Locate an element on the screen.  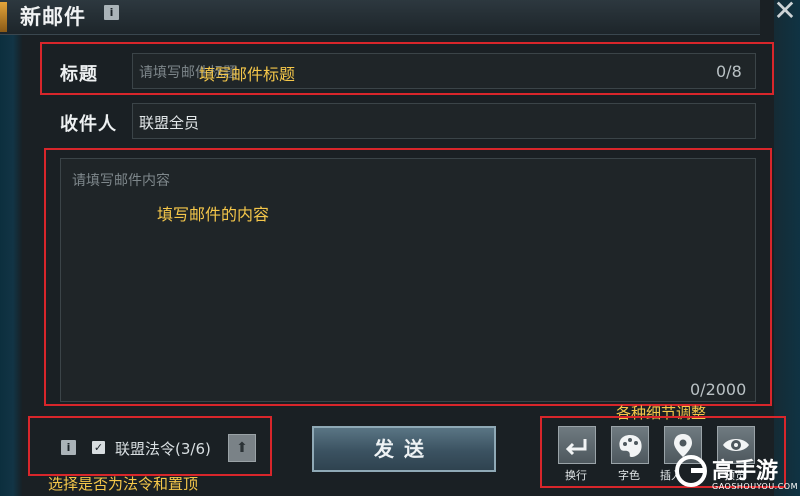
send-button: 发送 is located at coordinates (404, 449).